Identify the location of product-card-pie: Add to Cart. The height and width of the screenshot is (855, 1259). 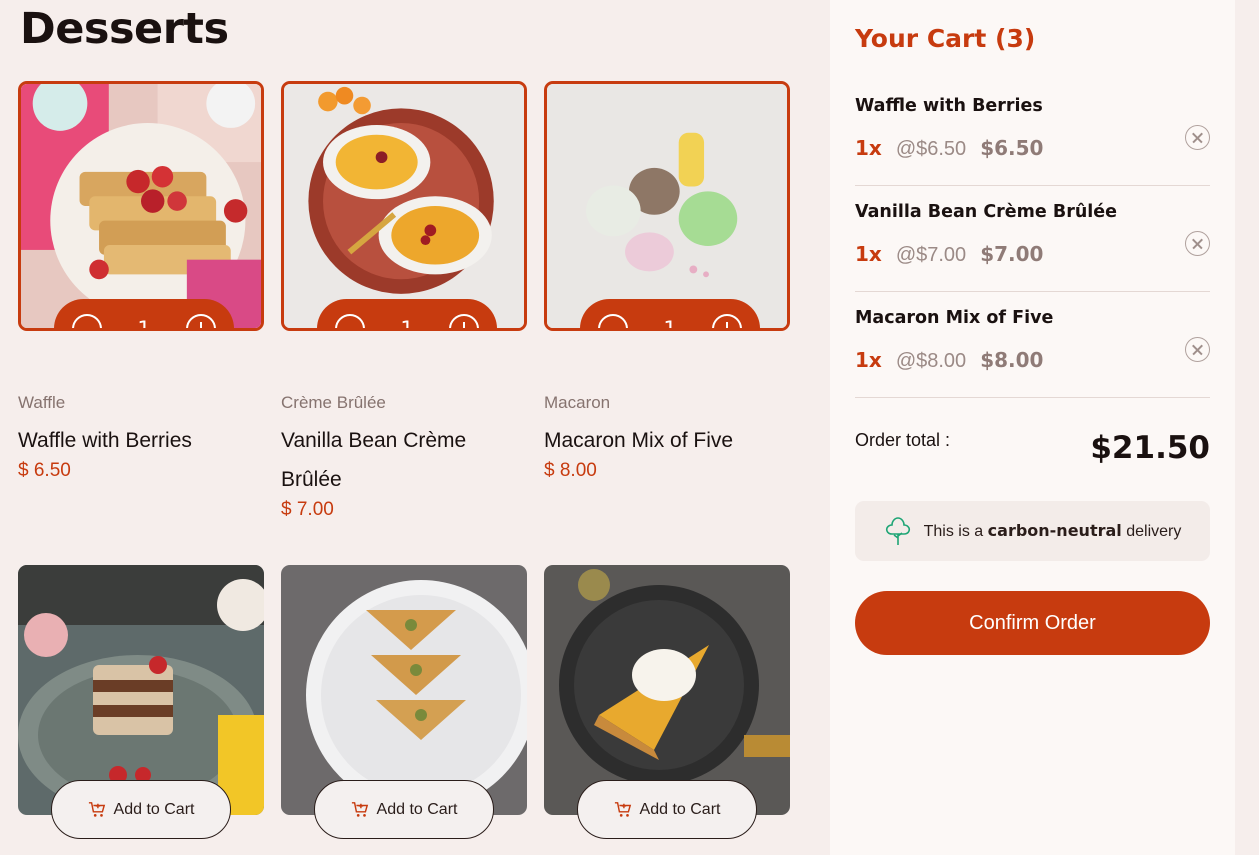
(667, 702).